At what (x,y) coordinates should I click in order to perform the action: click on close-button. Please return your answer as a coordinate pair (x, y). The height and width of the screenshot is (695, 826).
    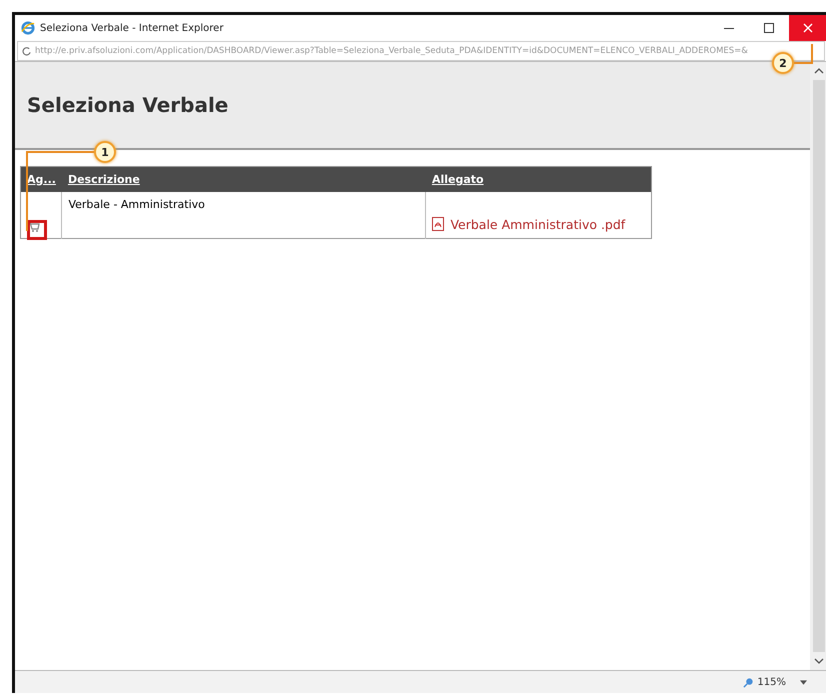
    Looking at the image, I should click on (807, 28).